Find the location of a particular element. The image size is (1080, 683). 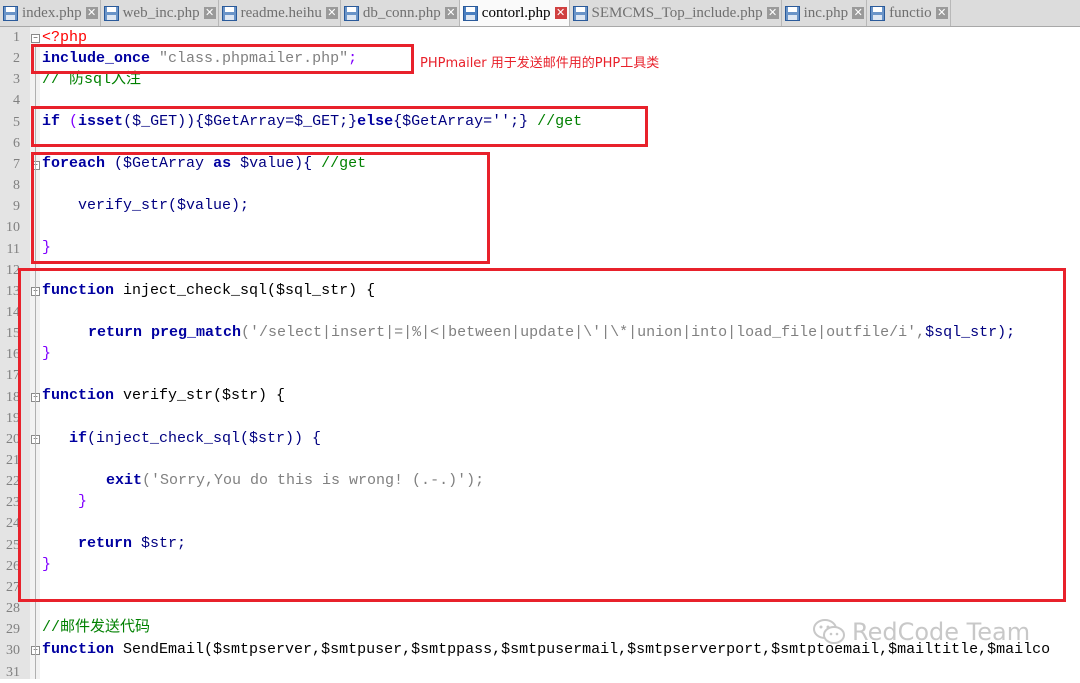

line-number: 15 is located at coordinates (13, 334).